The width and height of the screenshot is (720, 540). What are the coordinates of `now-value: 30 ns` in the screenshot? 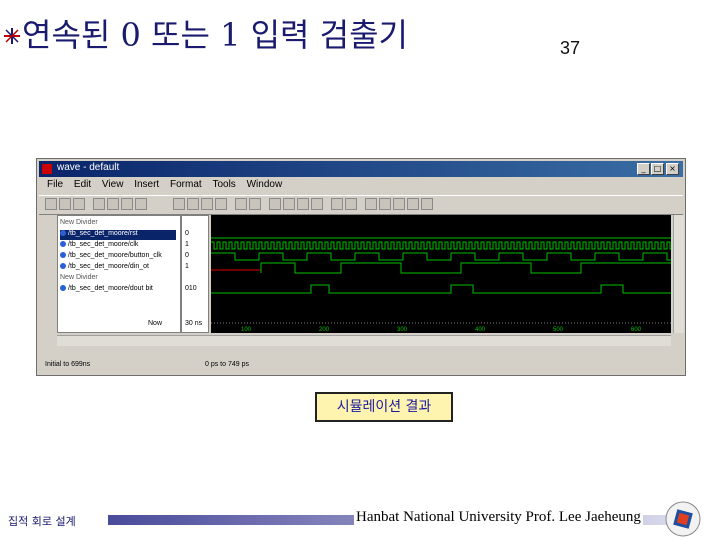 It's located at (194, 323).